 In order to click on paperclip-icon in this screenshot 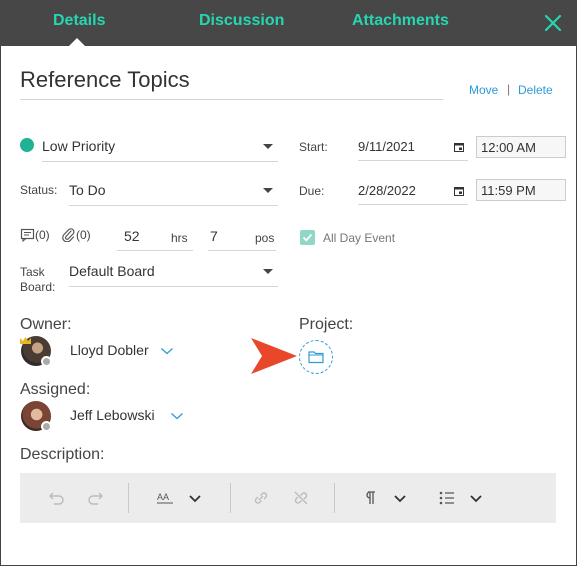, I will do `click(68, 234)`.